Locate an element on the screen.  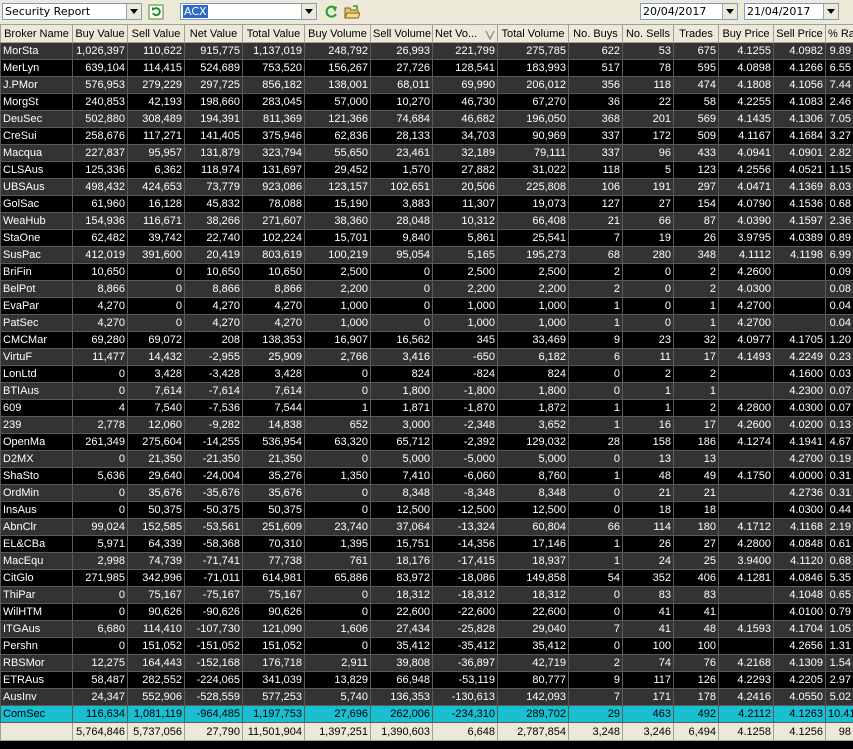
security-code-dropdown: ACX is located at coordinates (248, 11).